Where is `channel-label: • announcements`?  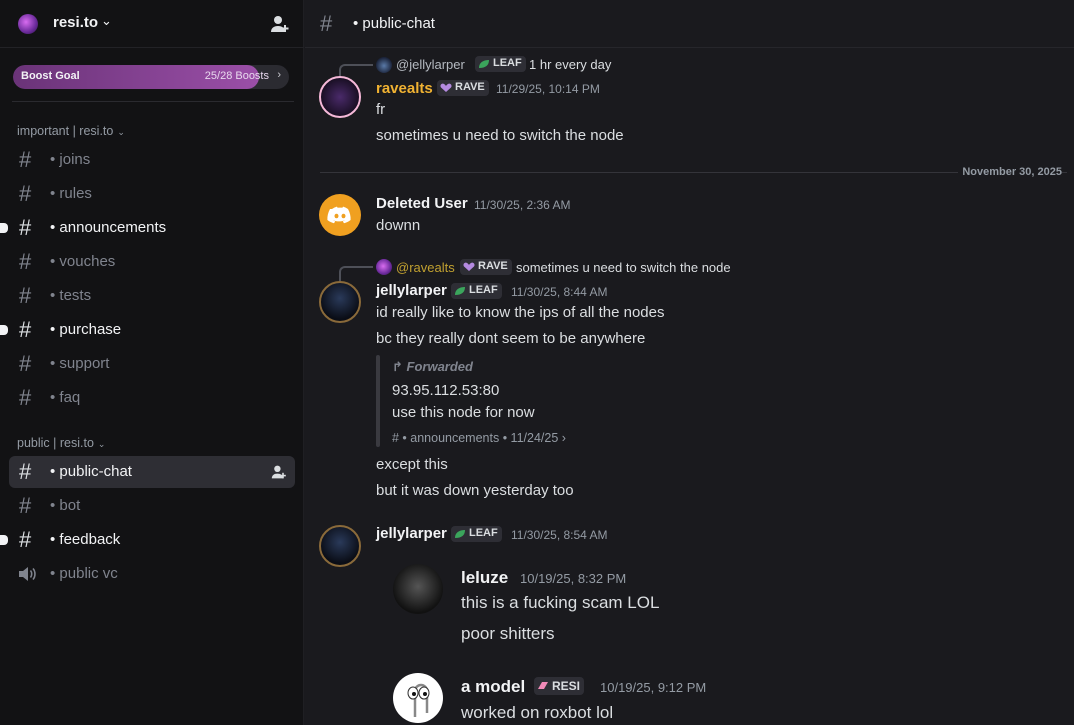 channel-label: • announcements is located at coordinates (108, 227).